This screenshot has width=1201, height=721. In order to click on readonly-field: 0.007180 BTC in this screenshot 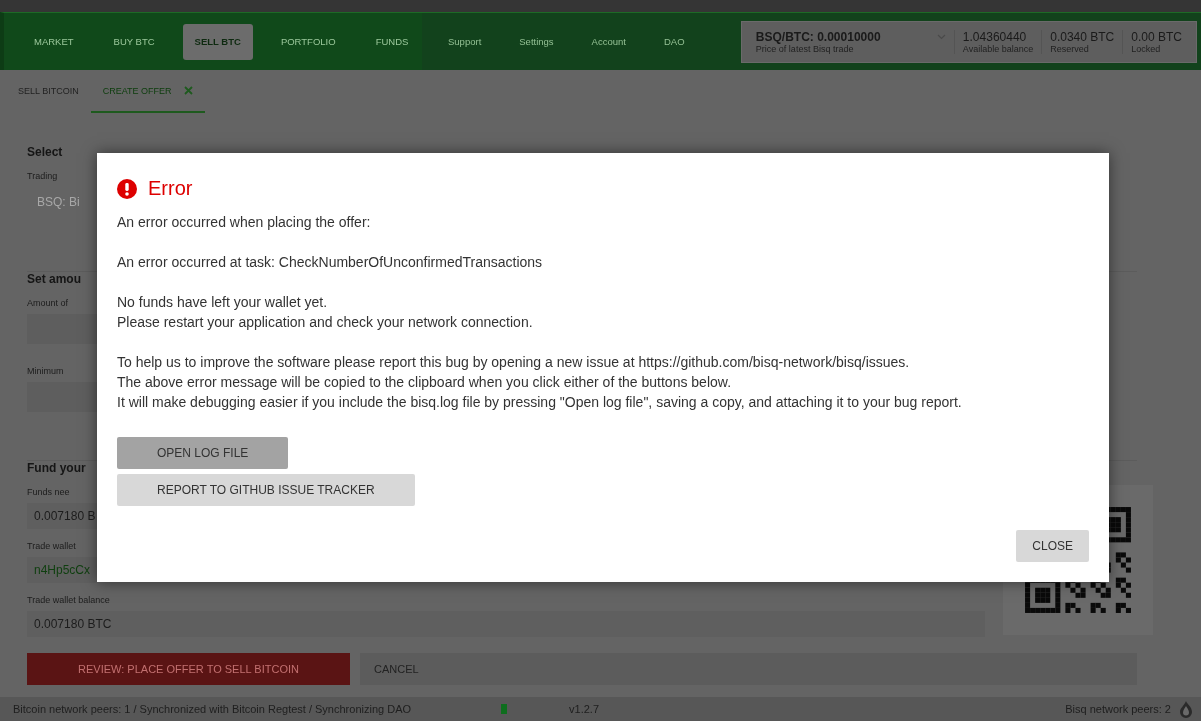, I will do `click(506, 624)`.